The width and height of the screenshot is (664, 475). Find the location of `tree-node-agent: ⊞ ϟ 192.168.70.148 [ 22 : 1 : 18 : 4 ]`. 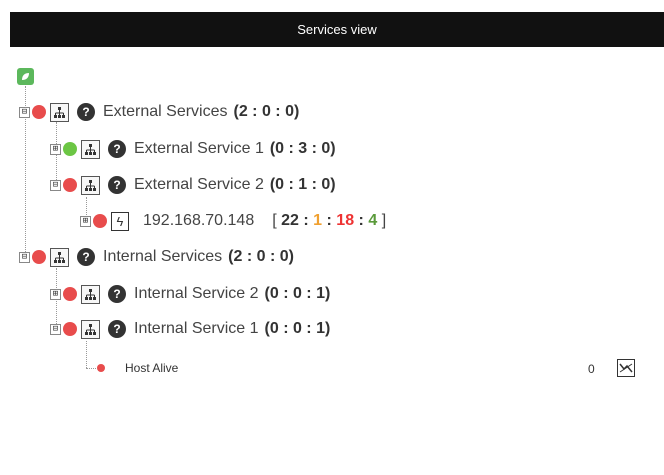

tree-node-agent: ⊞ ϟ 192.168.70.148 [ 22 : 1 : 18 : 4 ] is located at coordinates (233, 221).